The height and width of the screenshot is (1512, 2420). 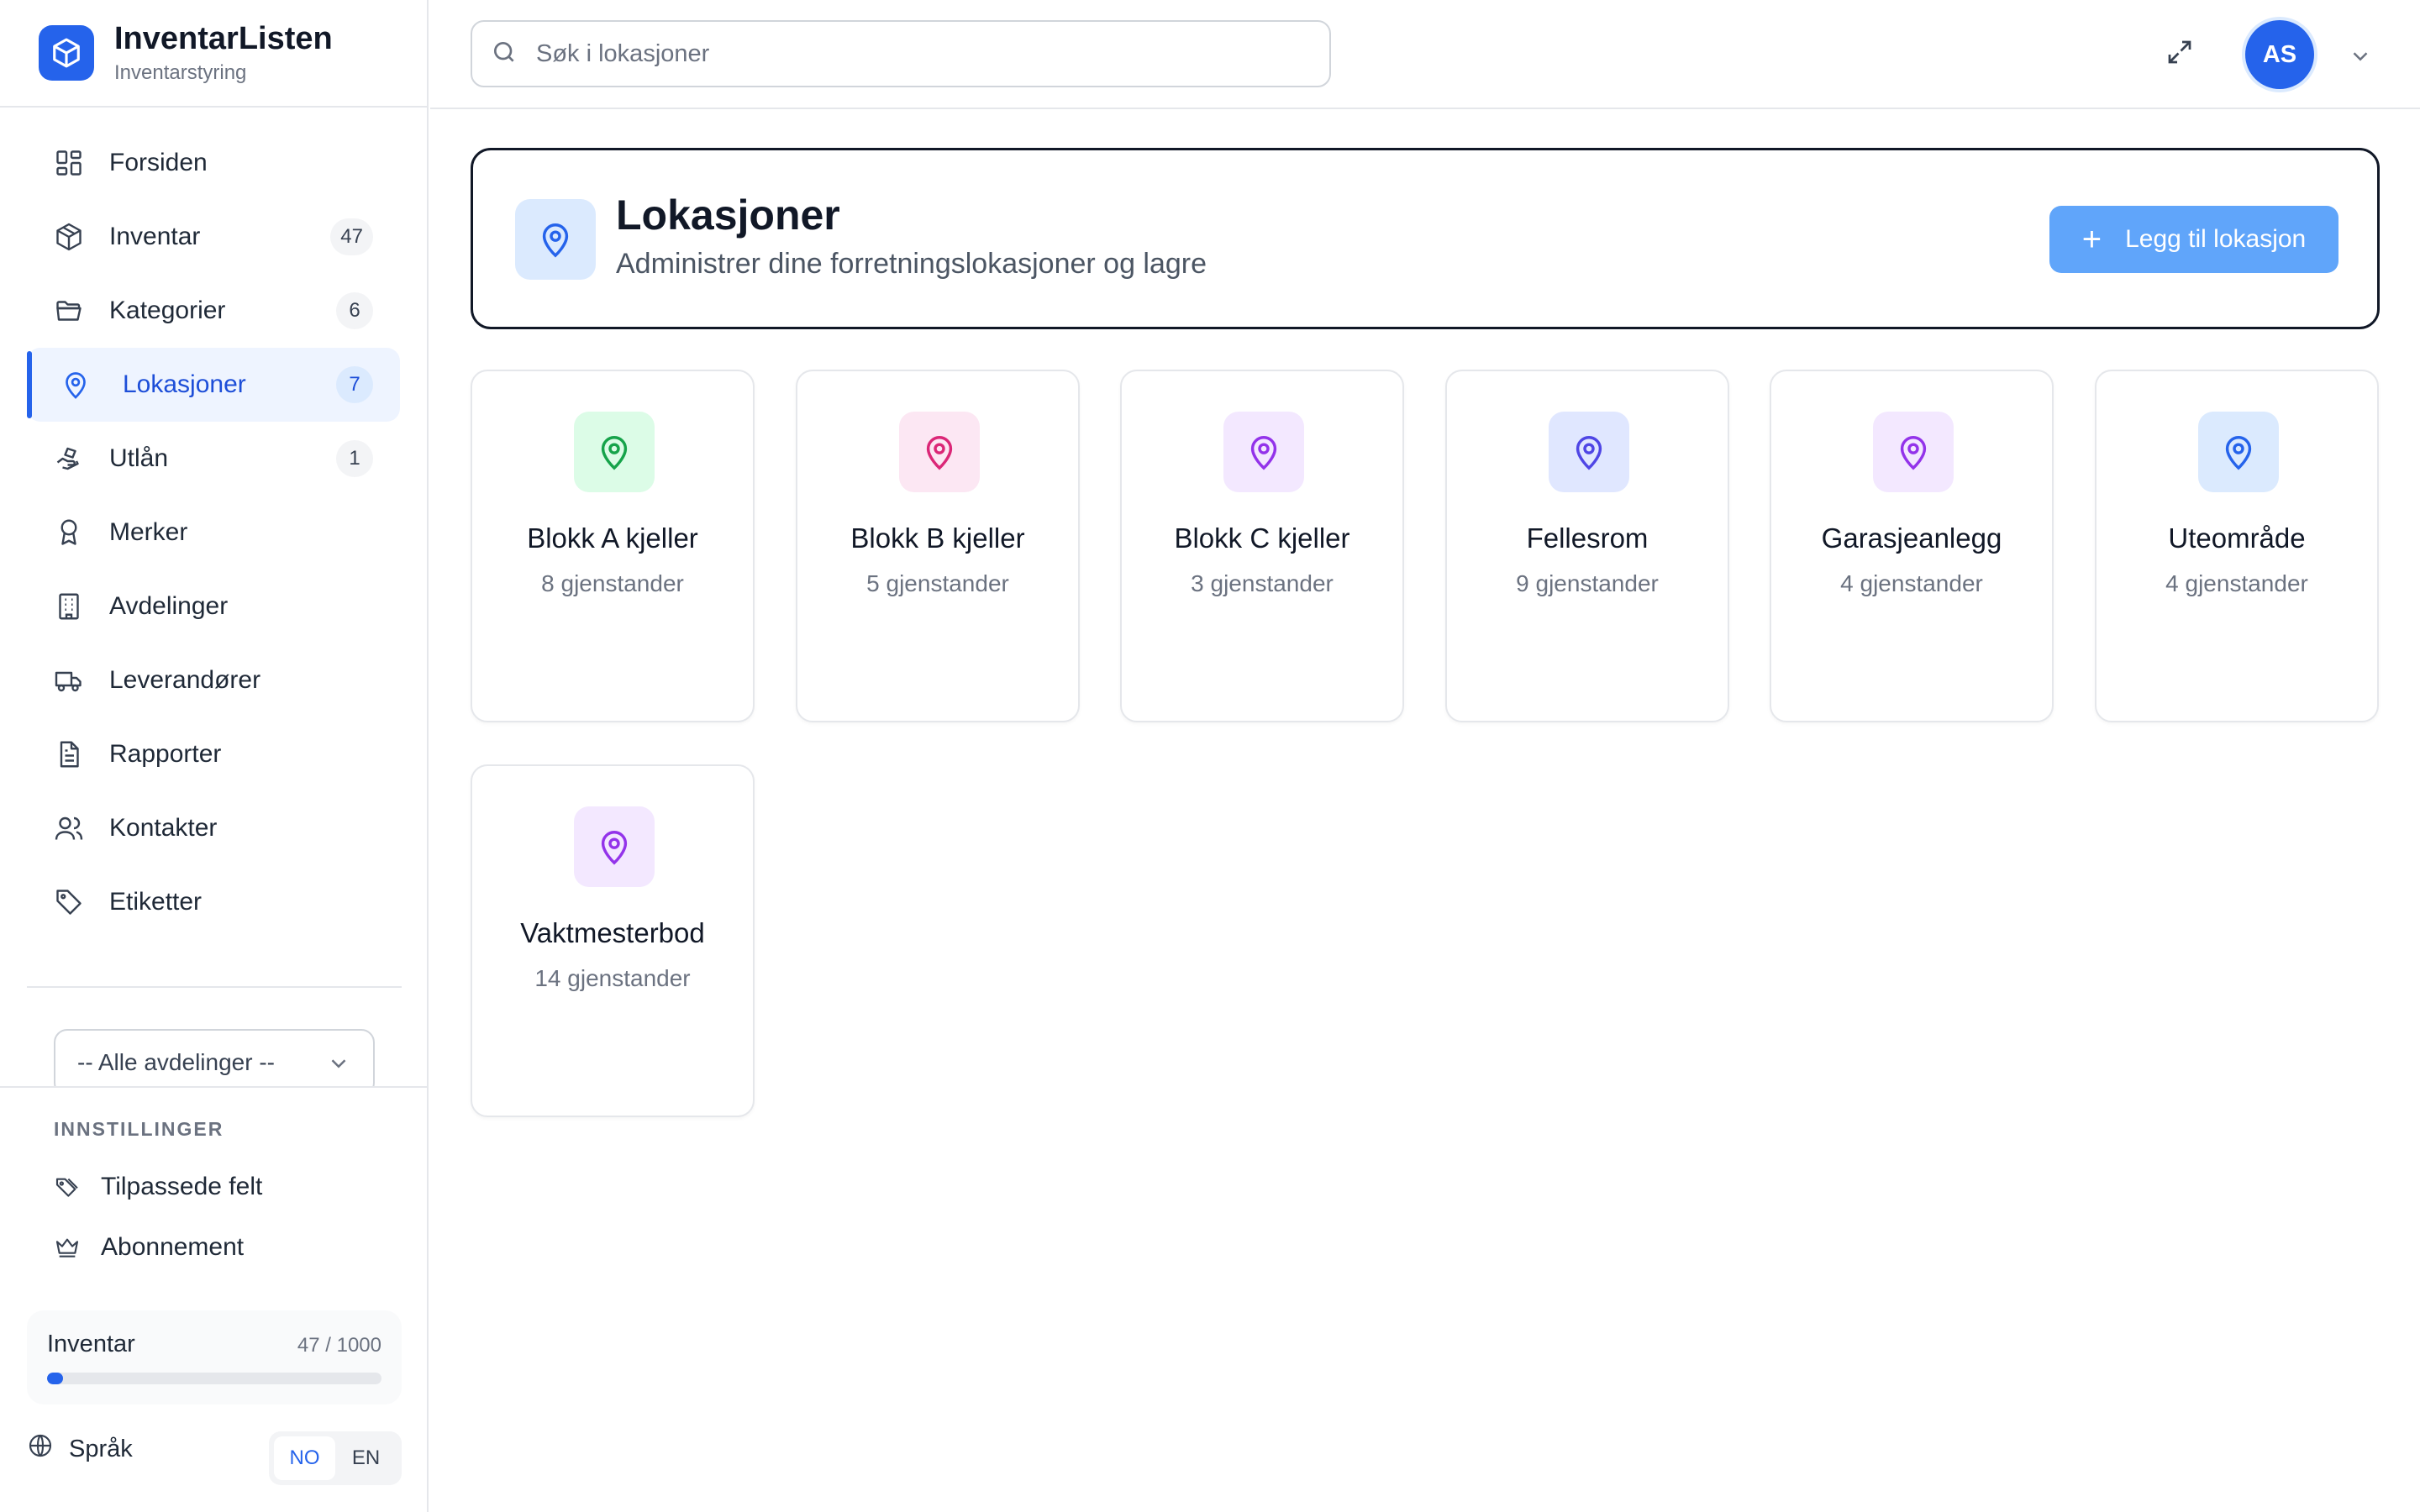 I want to click on department-select-value: -- Alle avdelinger --, so click(x=176, y=1062).